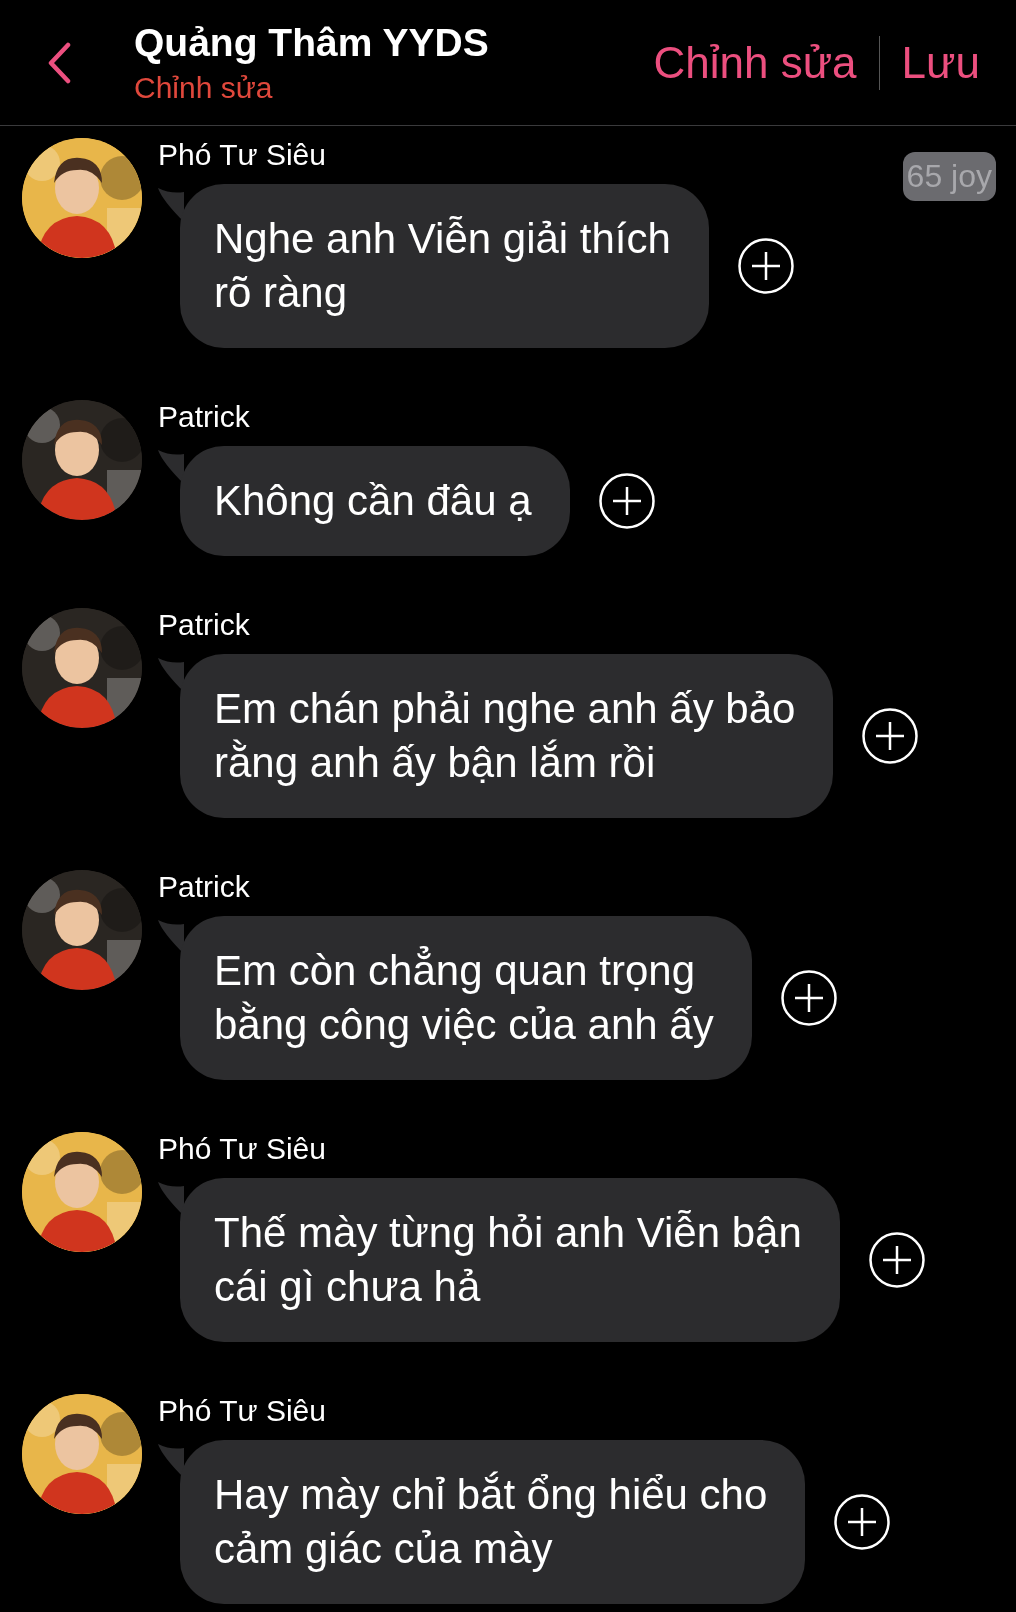 This screenshot has width=1016, height=1612. What do you see at coordinates (59, 62) in the screenshot?
I see `back-icon` at bounding box center [59, 62].